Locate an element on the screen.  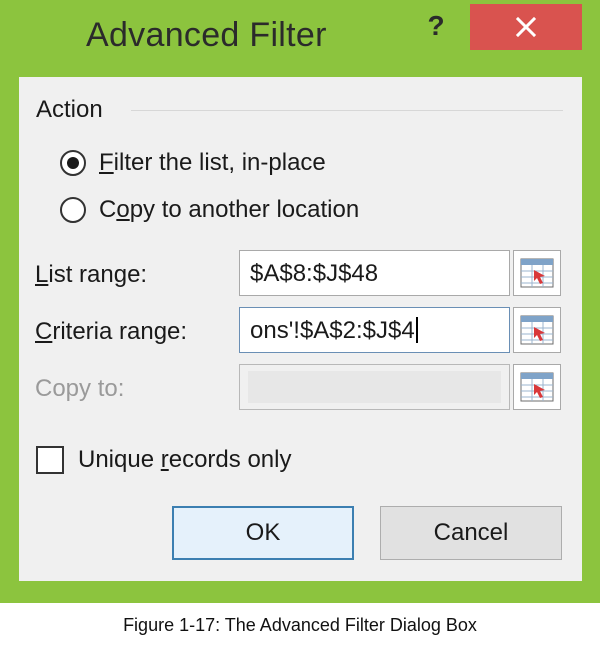
criteria-range-input: ons'!$A$2:$J$4 is located at coordinates (374, 330).